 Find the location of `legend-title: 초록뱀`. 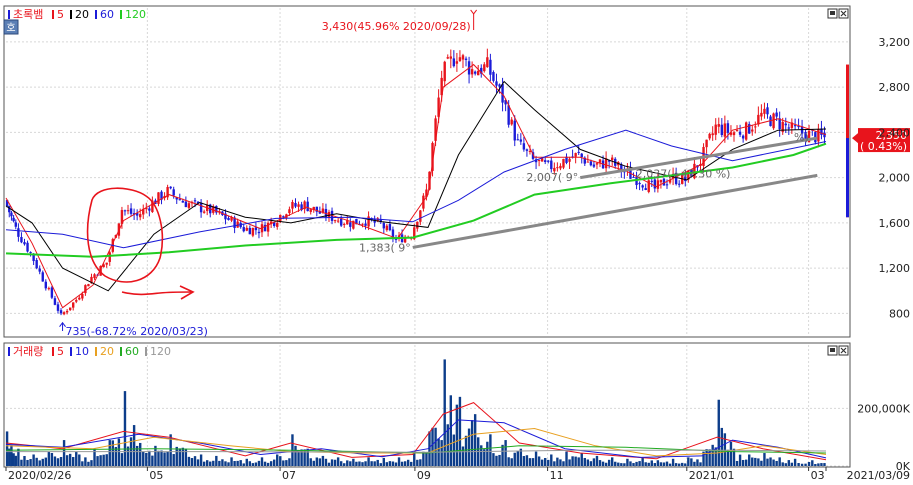

legend-title: 초록뱀 is located at coordinates (28, 14).